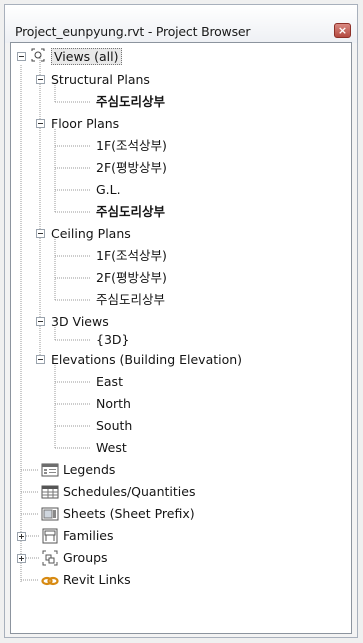  I want to click on tree-item-revit-links: Revit Links, so click(97, 580).